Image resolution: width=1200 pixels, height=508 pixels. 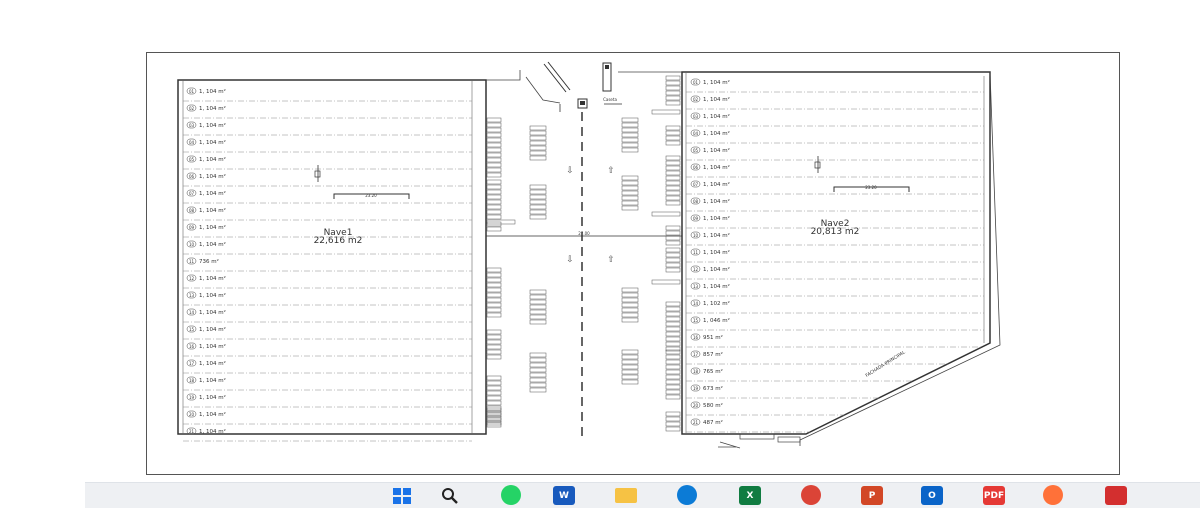 What do you see at coordinates (327, 213) in the screenshot?
I see `unit-row: 08 1, 104 m²` at bounding box center [327, 213].